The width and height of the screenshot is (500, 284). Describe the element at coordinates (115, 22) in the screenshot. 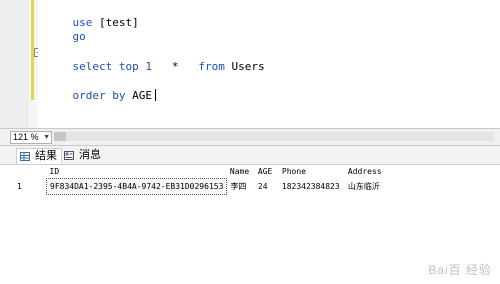

I see `code-text: [test]` at that location.